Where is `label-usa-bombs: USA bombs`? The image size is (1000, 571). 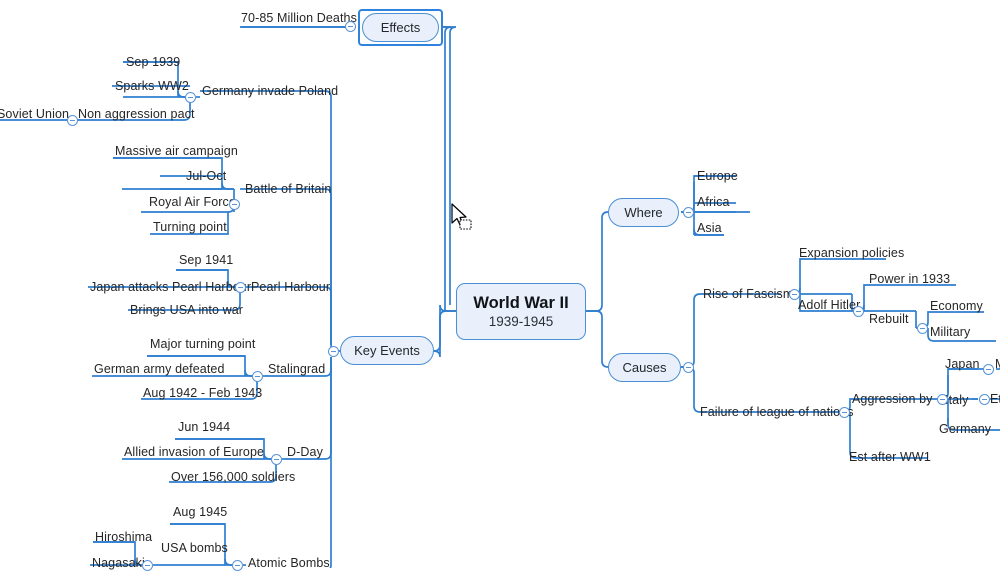 label-usa-bombs: USA bombs is located at coordinates (194, 548).